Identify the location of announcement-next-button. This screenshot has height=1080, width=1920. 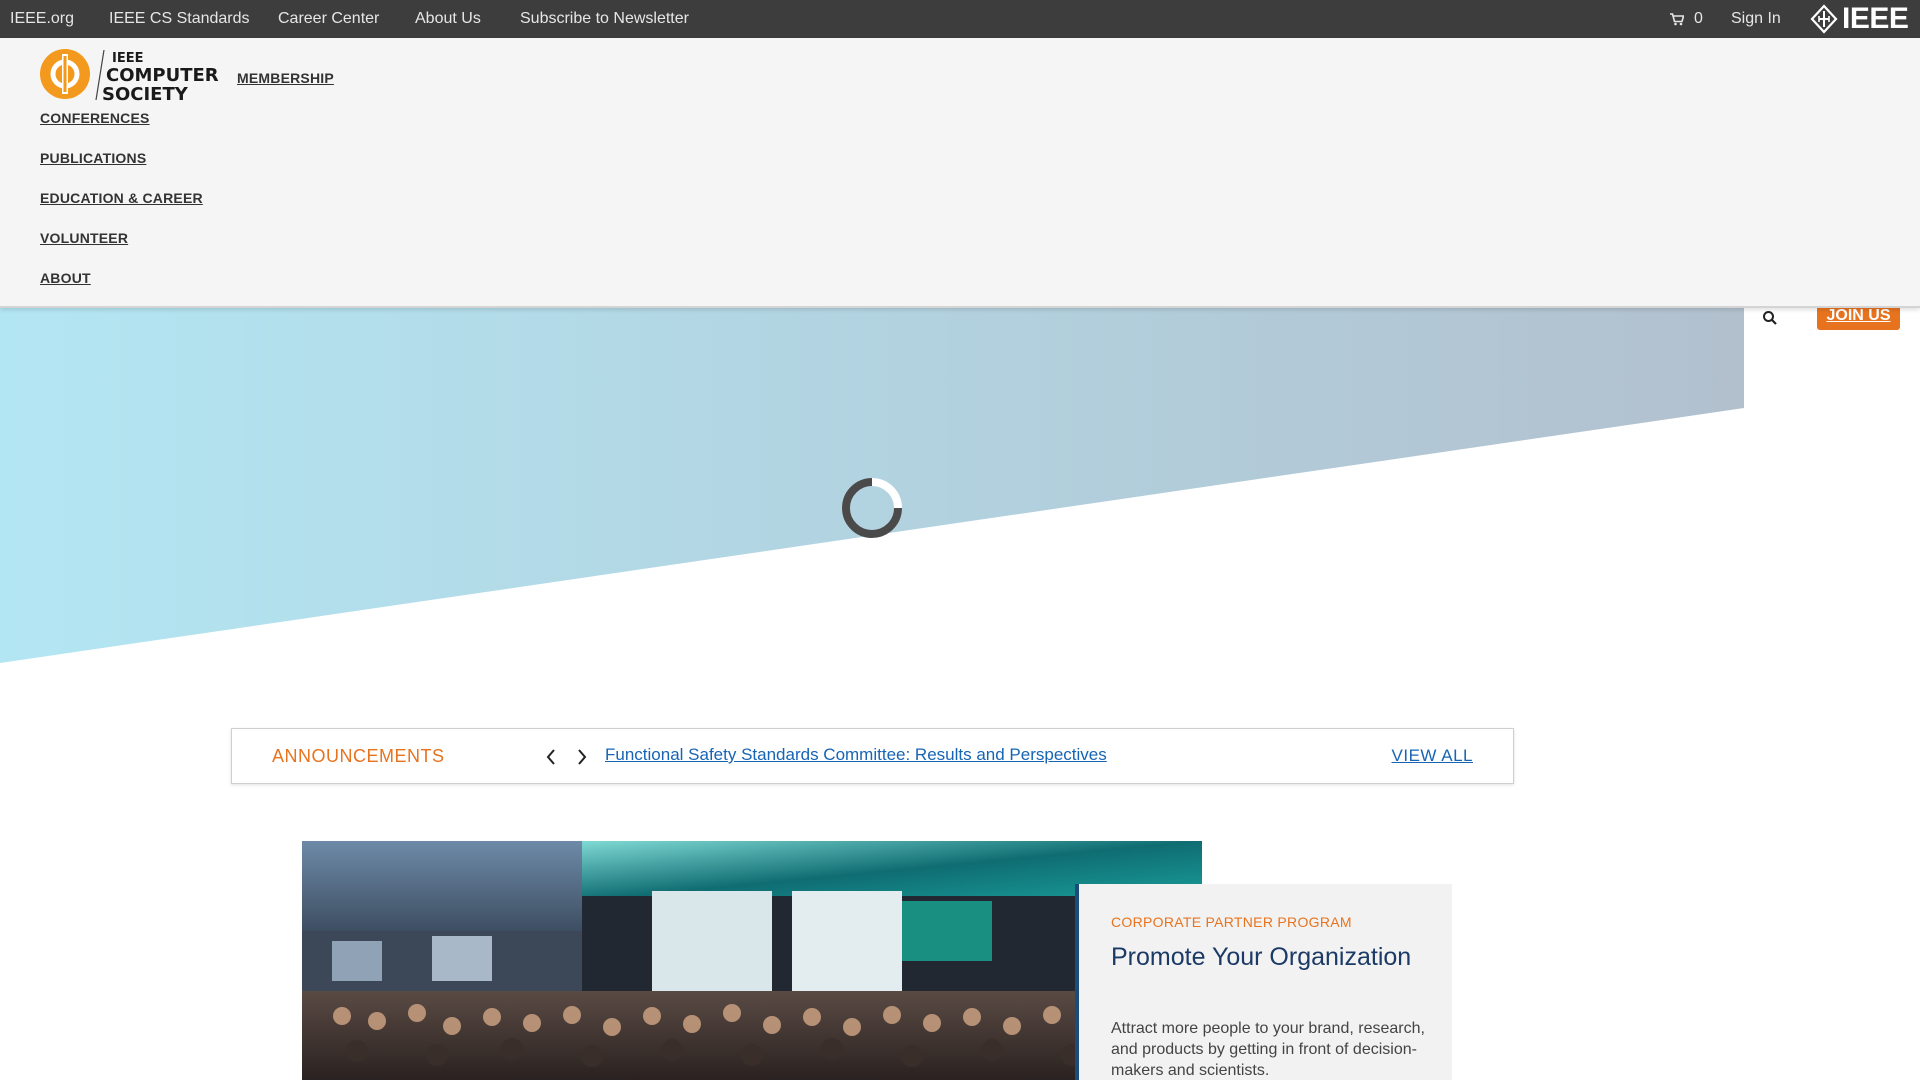
(582, 757).